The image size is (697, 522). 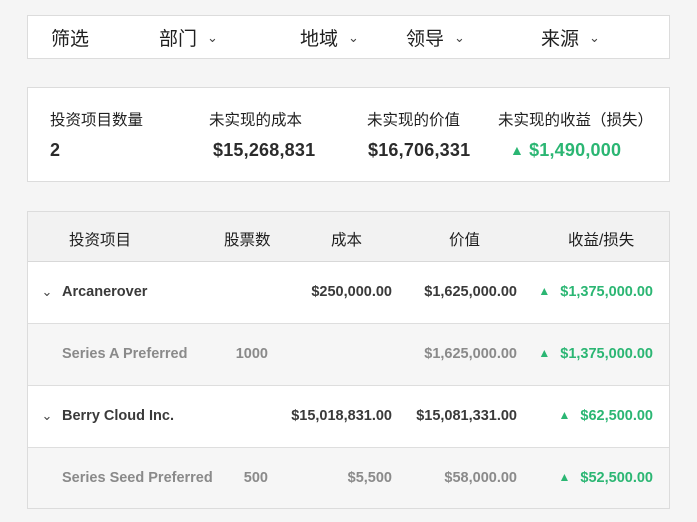 I want to click on stat-unrealized-cost: 未实现的成本 $15,268,831, so click(x=262, y=134).